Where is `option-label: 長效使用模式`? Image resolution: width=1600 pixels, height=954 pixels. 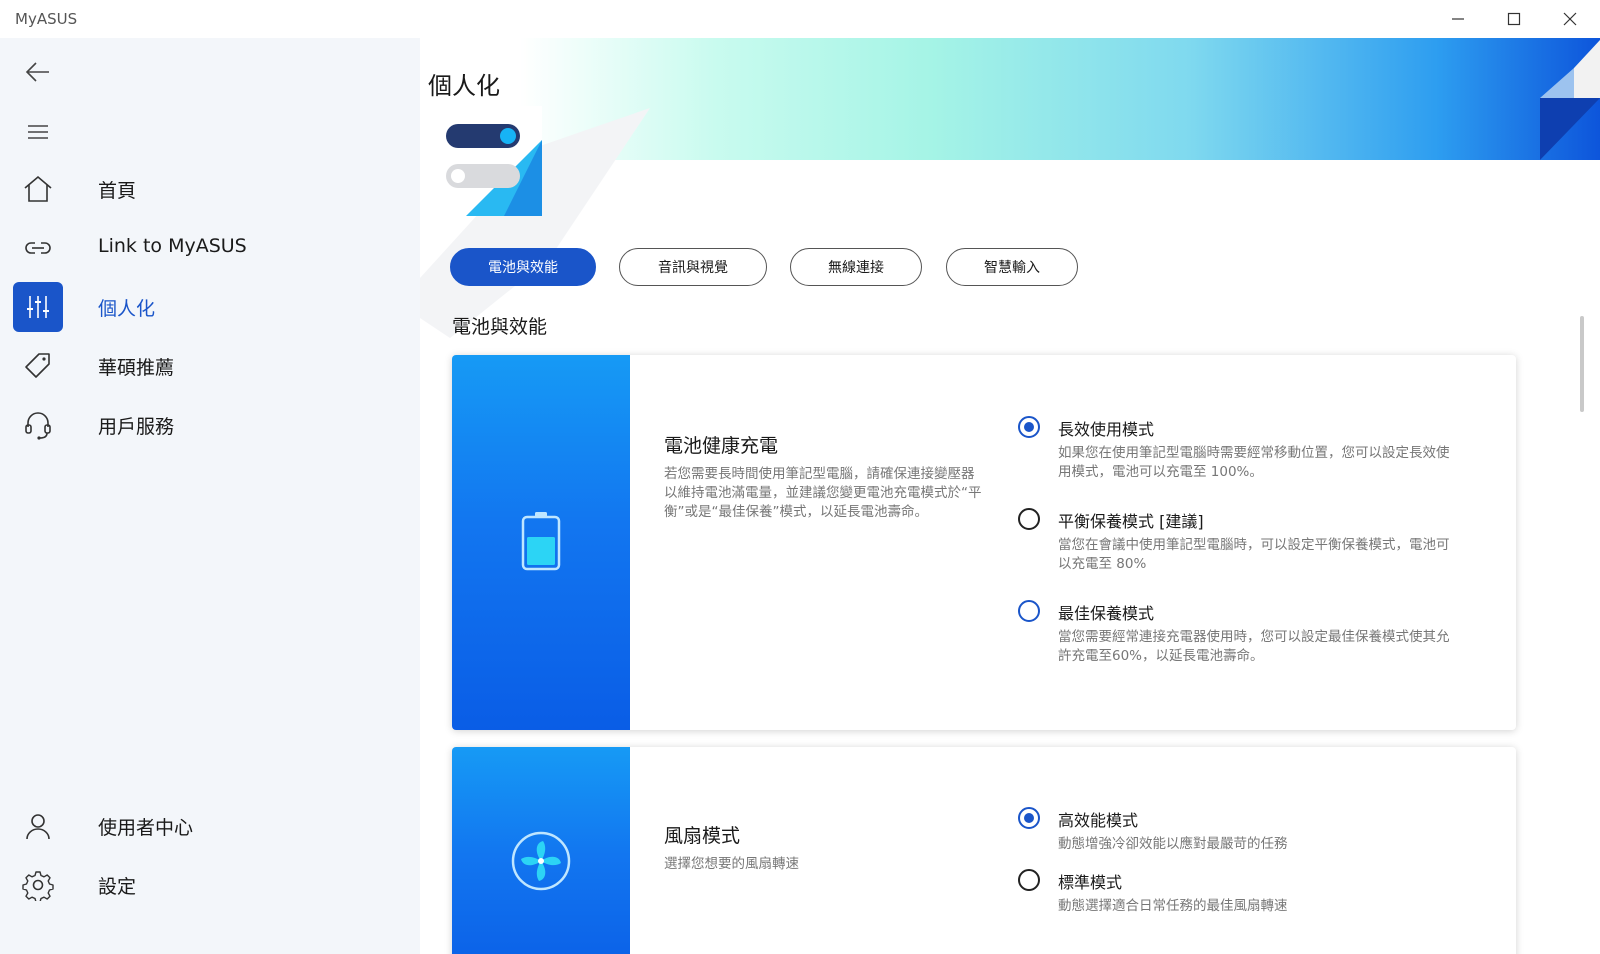
option-label: 長效使用模式 is located at coordinates (1106, 429).